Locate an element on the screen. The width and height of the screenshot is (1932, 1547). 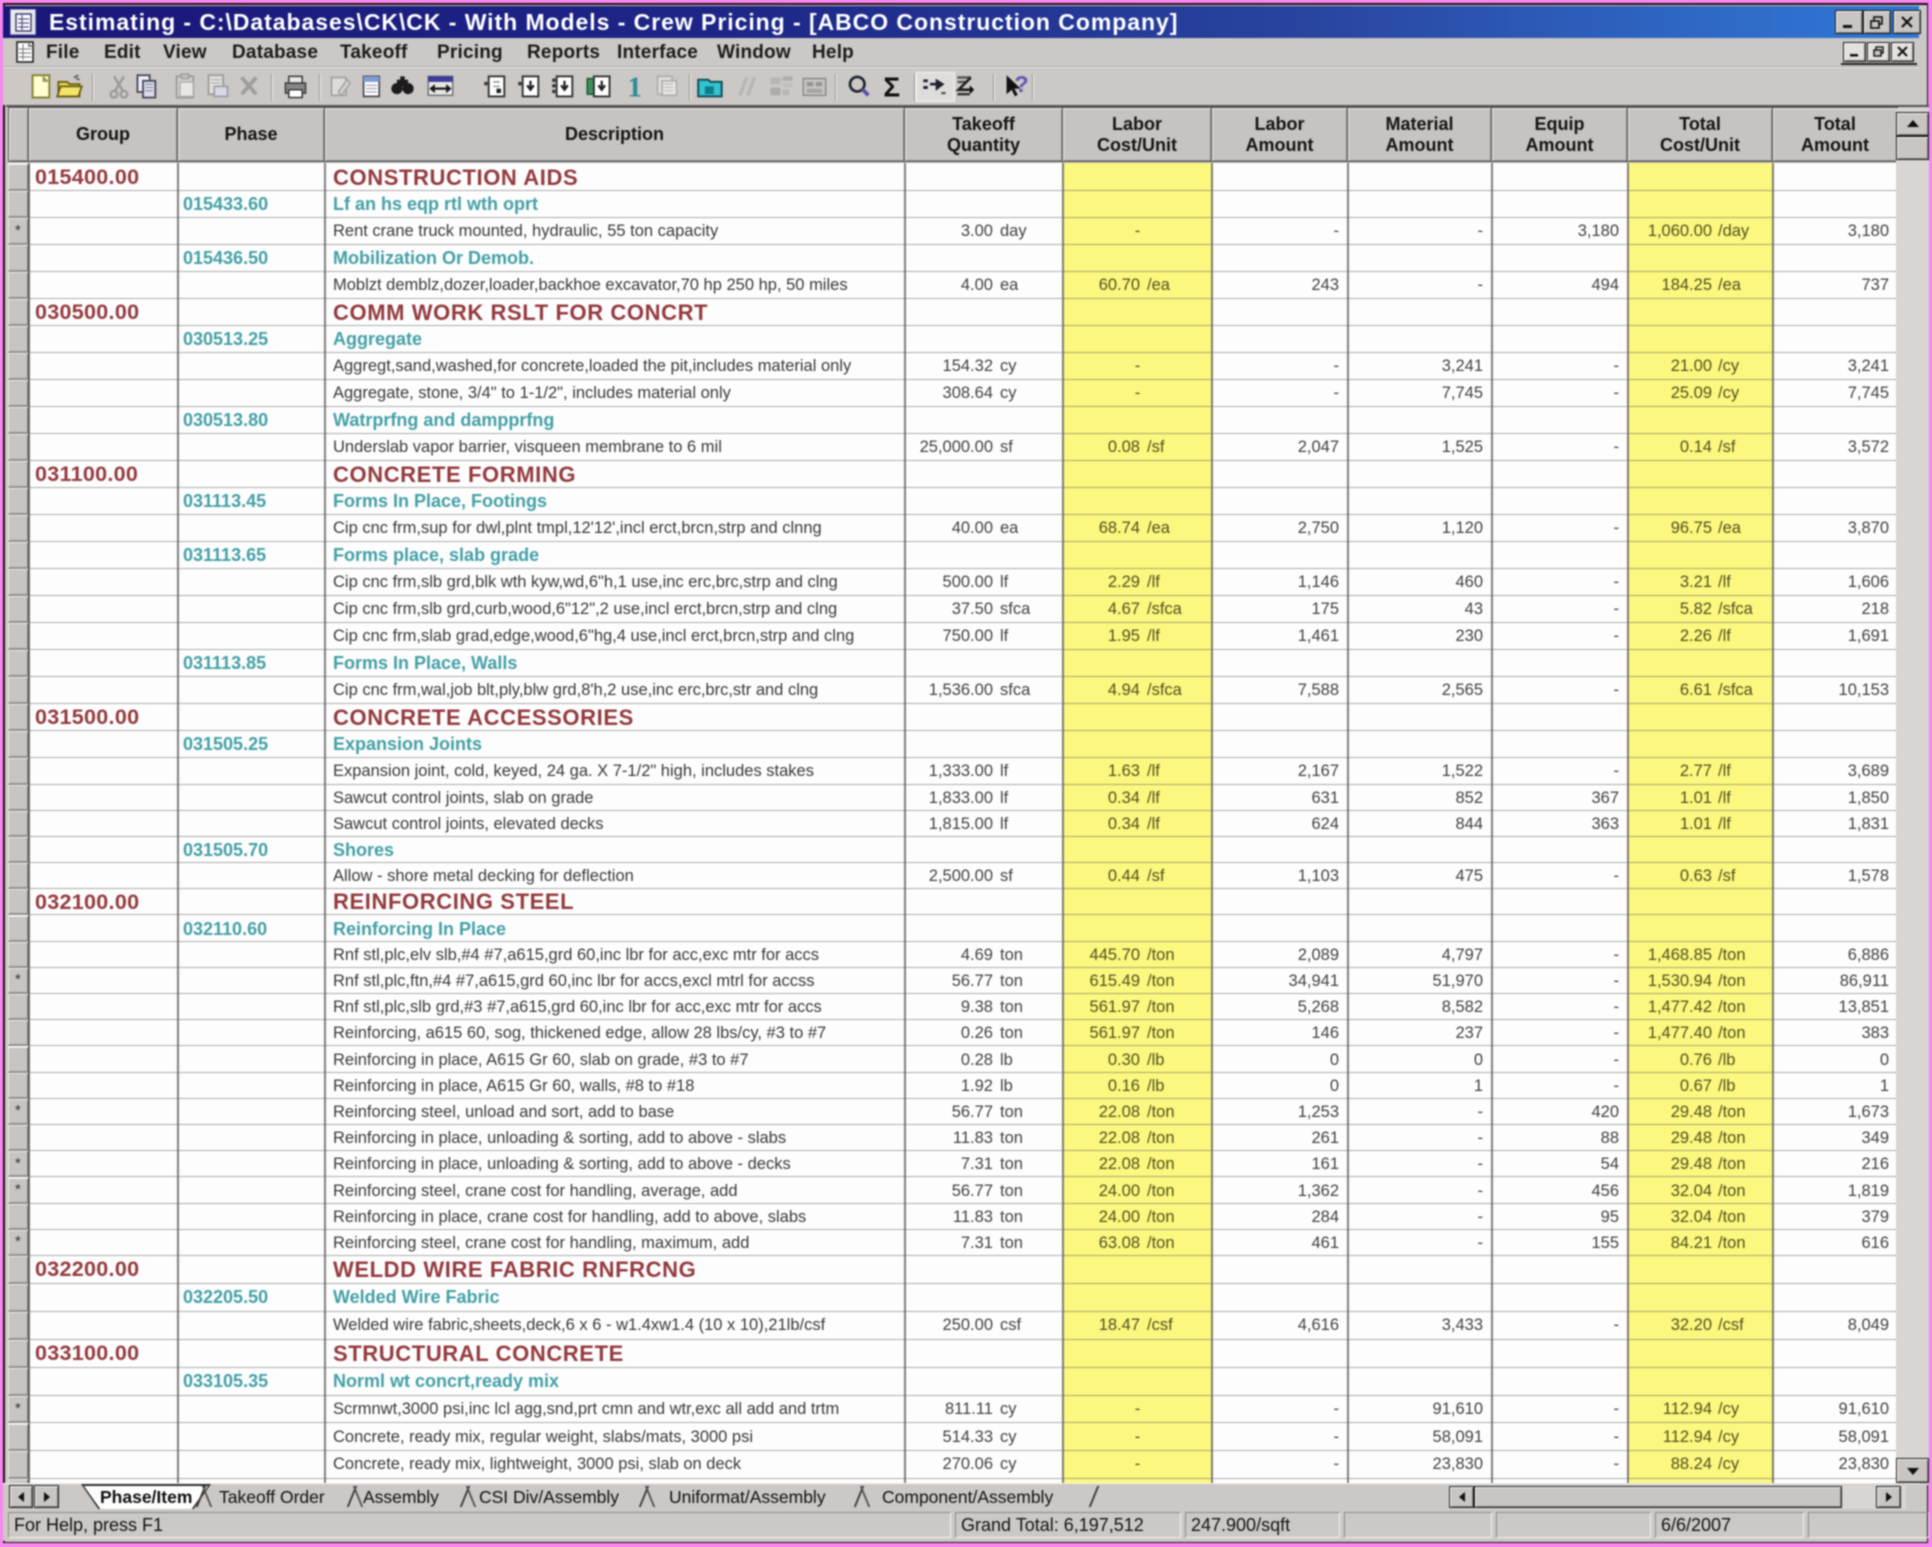
svg-text: 1 is located at coordinates (634, 87).